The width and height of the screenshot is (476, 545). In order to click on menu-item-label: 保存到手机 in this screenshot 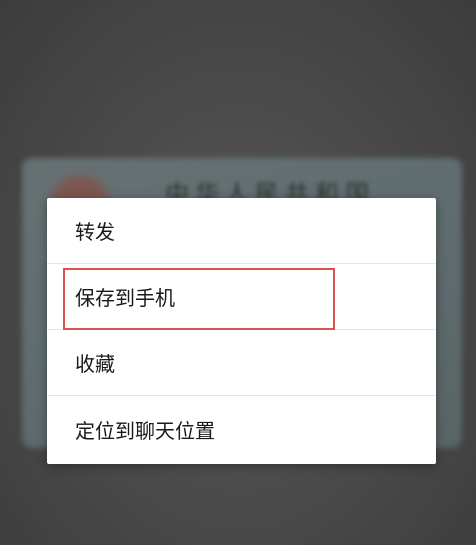, I will do `click(125, 298)`.